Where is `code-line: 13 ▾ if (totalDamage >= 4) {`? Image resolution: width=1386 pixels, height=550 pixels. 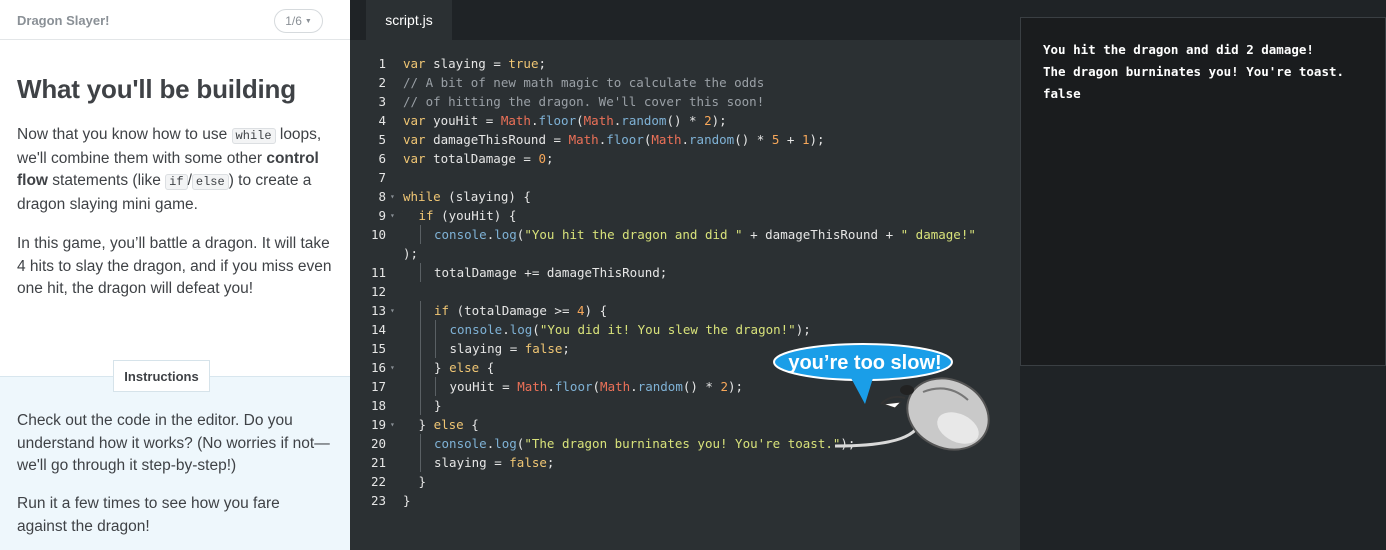 code-line: 13 ▾ if (totalDamage >= 4) { is located at coordinates (685, 310).